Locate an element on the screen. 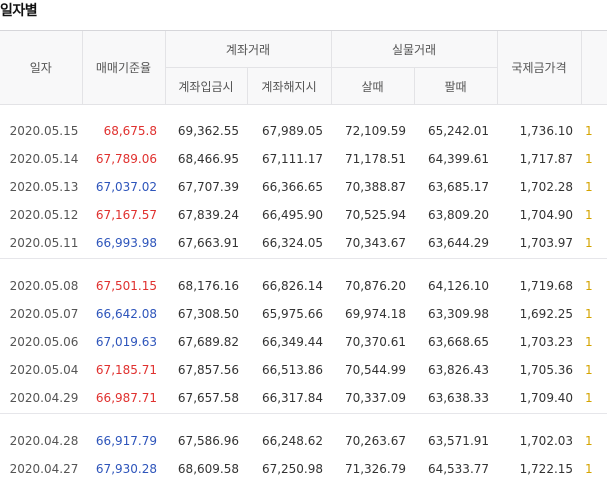  date-cell: 2020.05.14 is located at coordinates (44, 159).